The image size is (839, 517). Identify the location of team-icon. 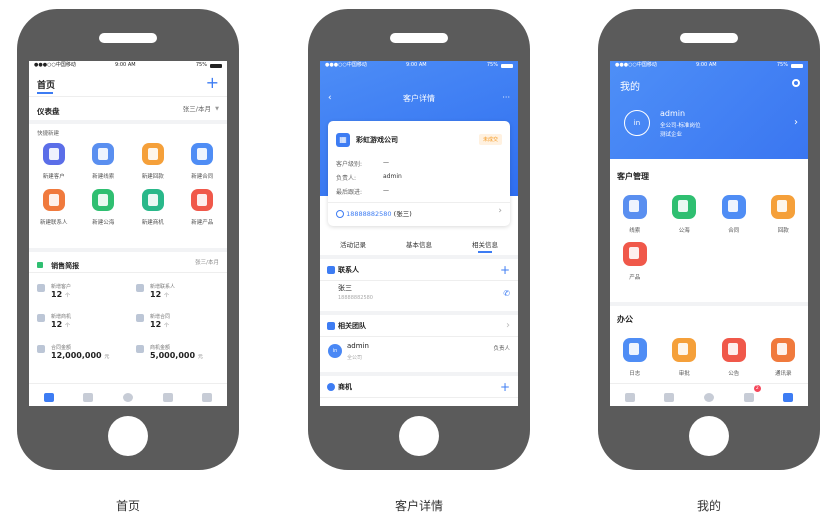
(331, 326).